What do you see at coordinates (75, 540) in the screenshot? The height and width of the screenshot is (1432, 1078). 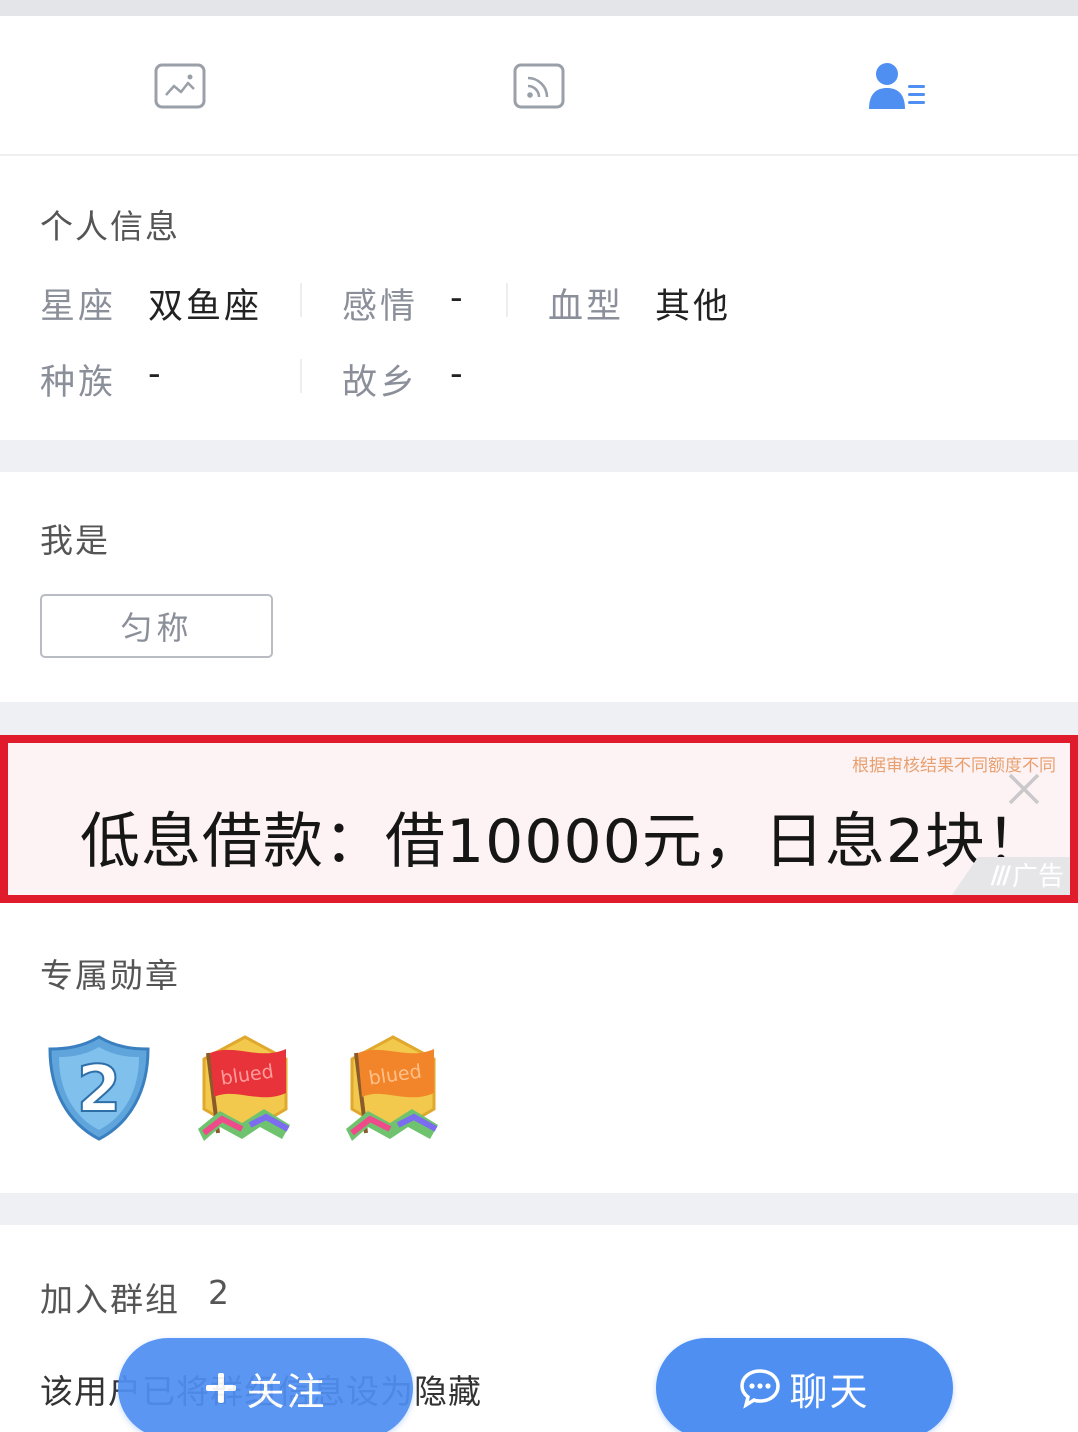 I see `i-am-title: 我是` at bounding box center [75, 540].